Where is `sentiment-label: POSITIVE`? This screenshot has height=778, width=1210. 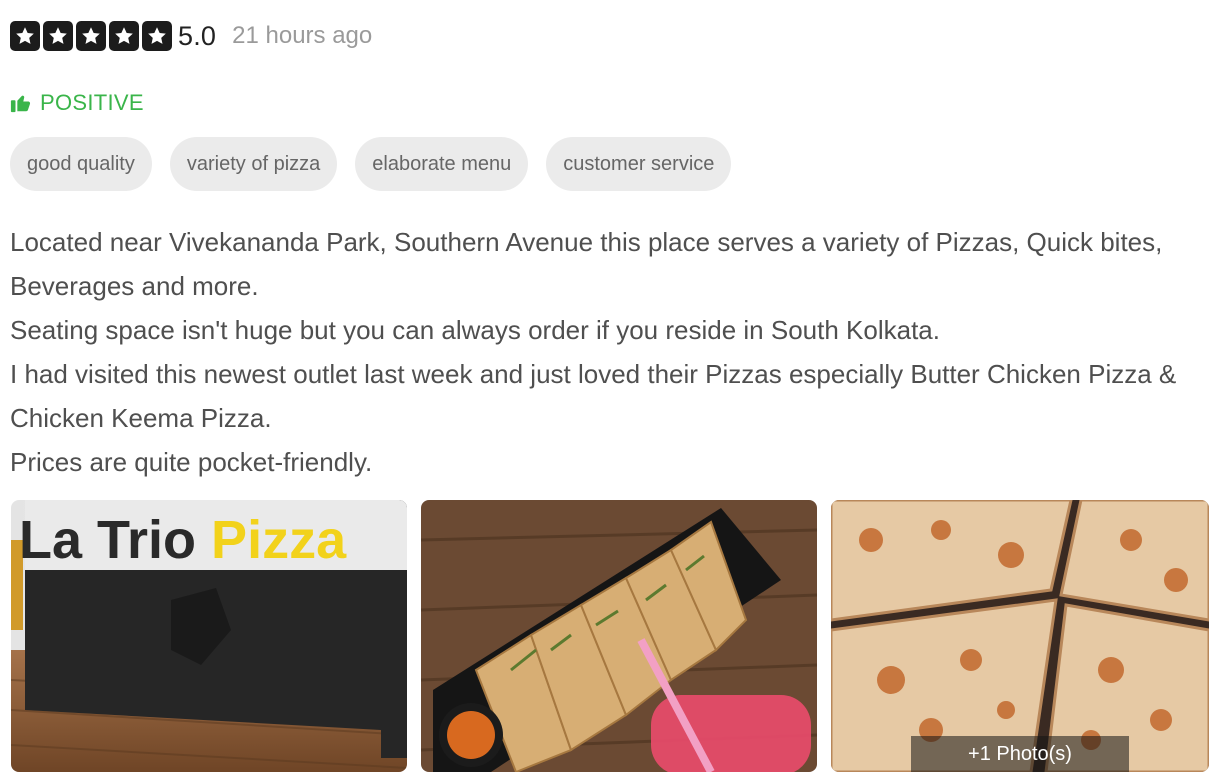 sentiment-label: POSITIVE is located at coordinates (92, 102).